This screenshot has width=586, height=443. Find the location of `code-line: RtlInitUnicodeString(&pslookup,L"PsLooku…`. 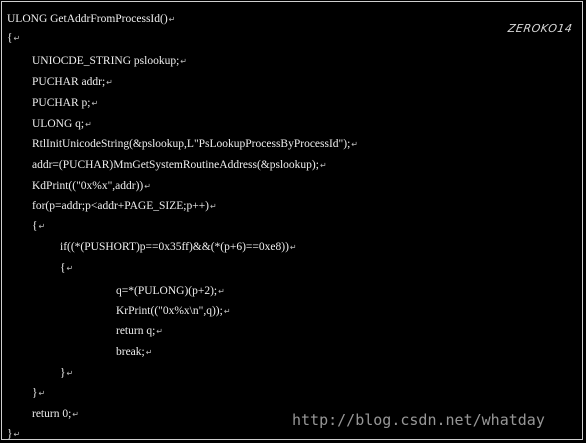

code-line: RtlInitUnicodeString(&pslookup,L"PsLooku… is located at coordinates (195, 144).